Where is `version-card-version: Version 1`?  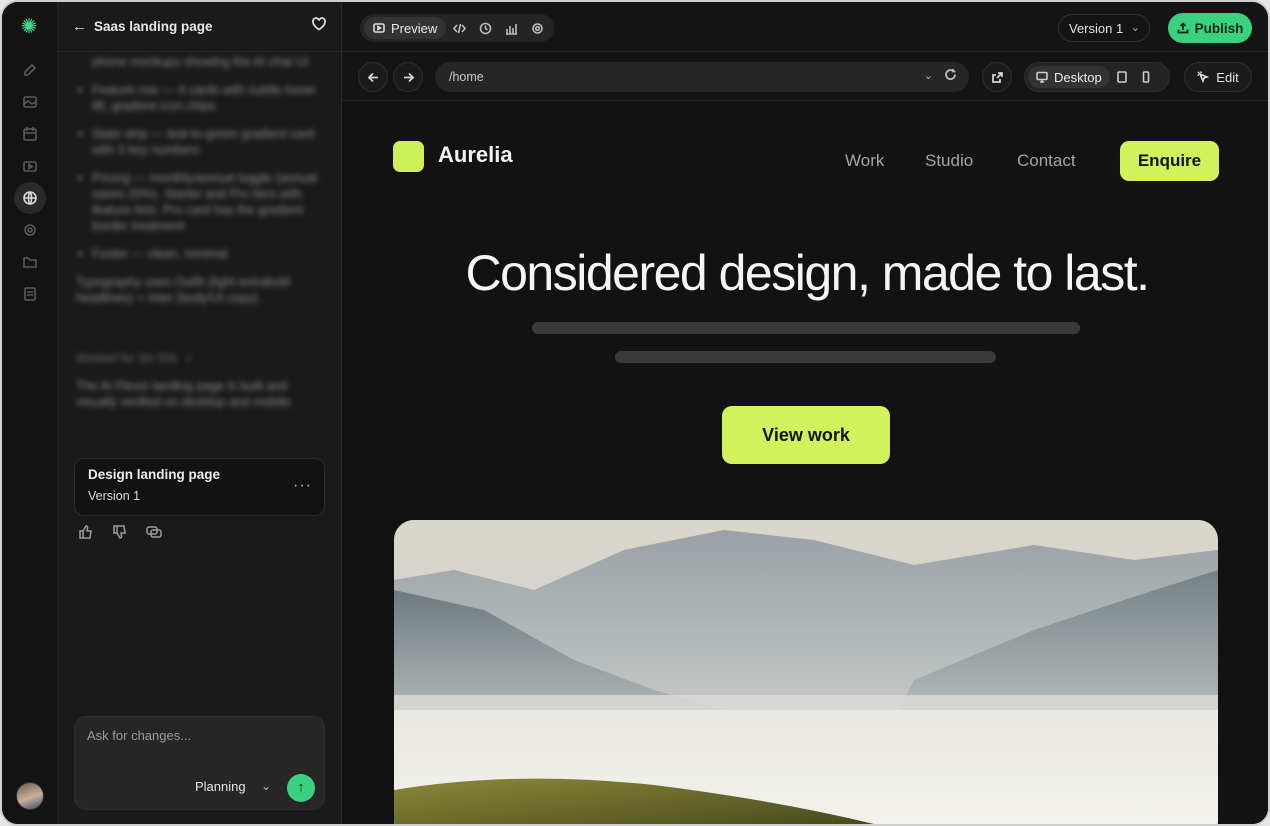 version-card-version: Version 1 is located at coordinates (114, 496).